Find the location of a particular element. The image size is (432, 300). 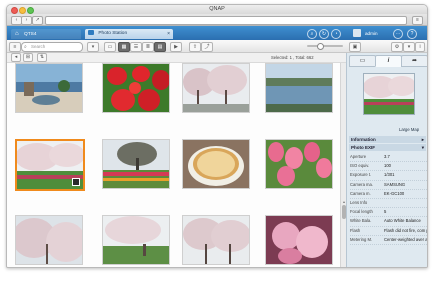

exif-row: Metering M. Center-weighted aver age is located at coordinates (388, 240).